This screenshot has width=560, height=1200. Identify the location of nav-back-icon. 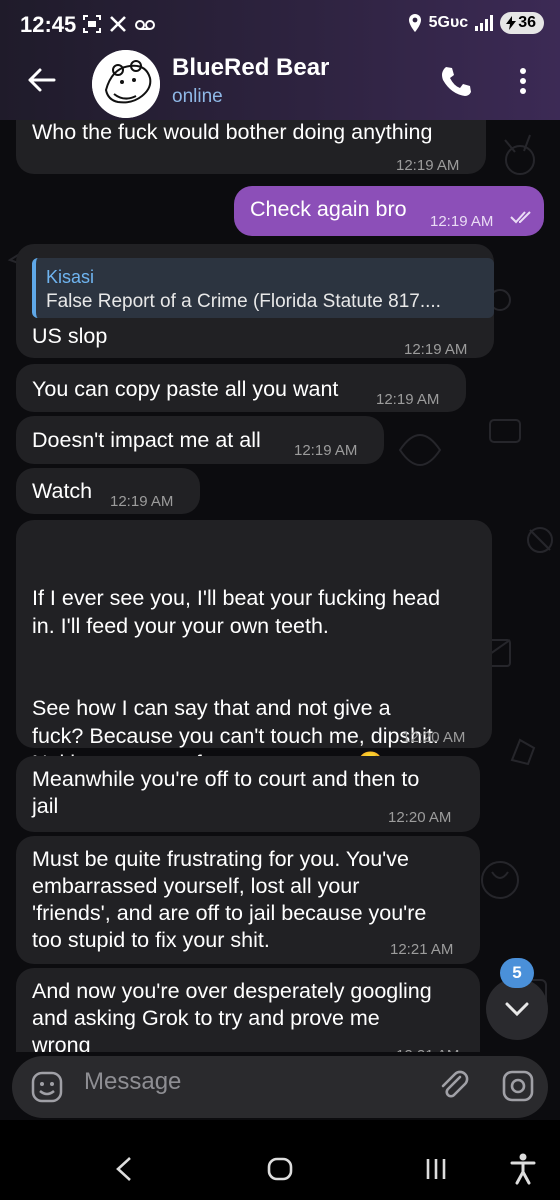
(124, 1169).